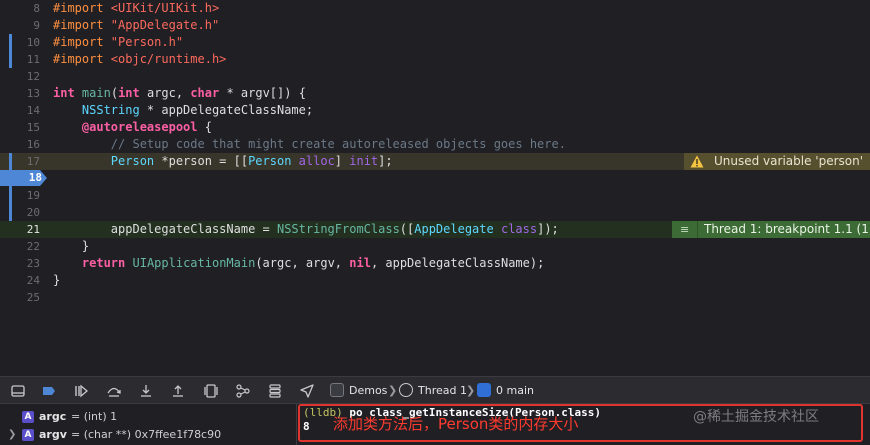  Describe the element at coordinates (756, 417) in the screenshot. I see `watermark: @稀土掘金技术社区` at that location.